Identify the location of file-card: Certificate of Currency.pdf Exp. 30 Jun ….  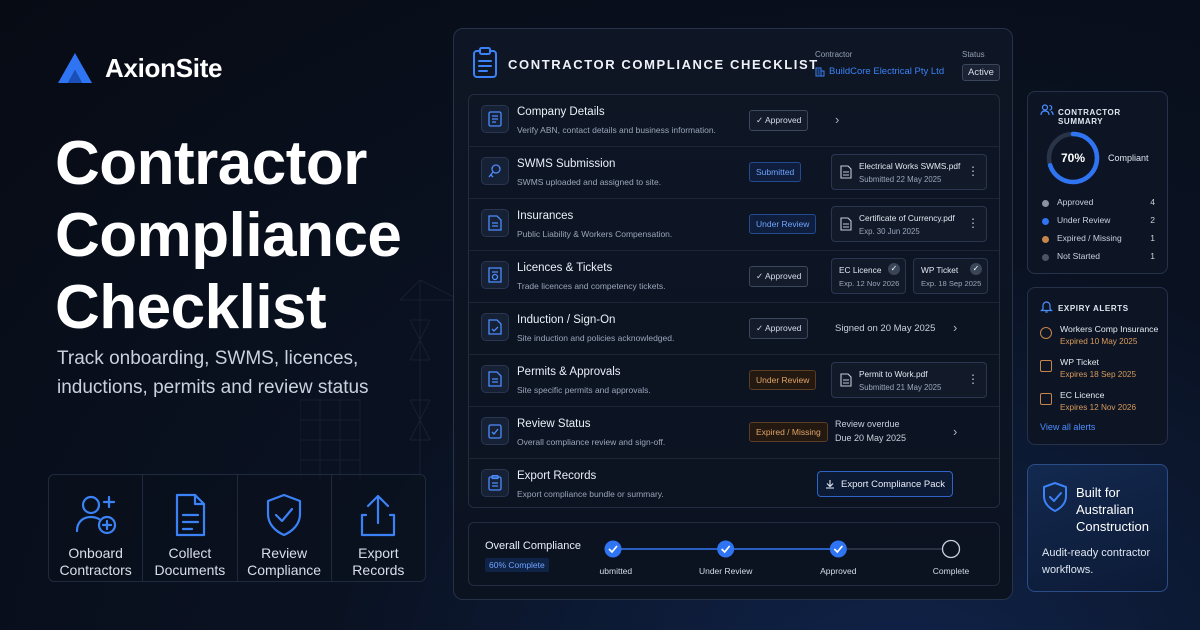
(909, 224).